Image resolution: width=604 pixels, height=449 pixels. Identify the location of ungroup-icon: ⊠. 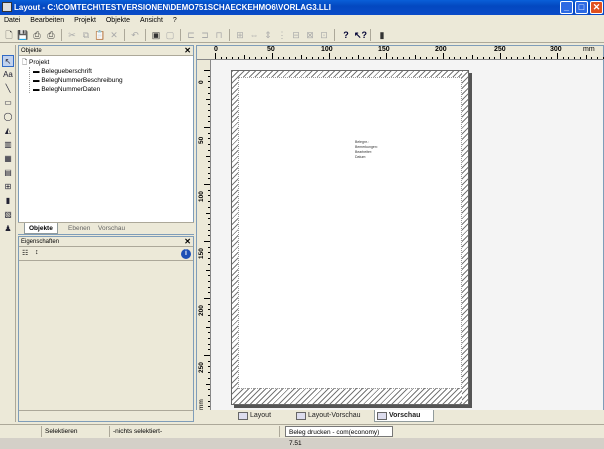
(310, 35).